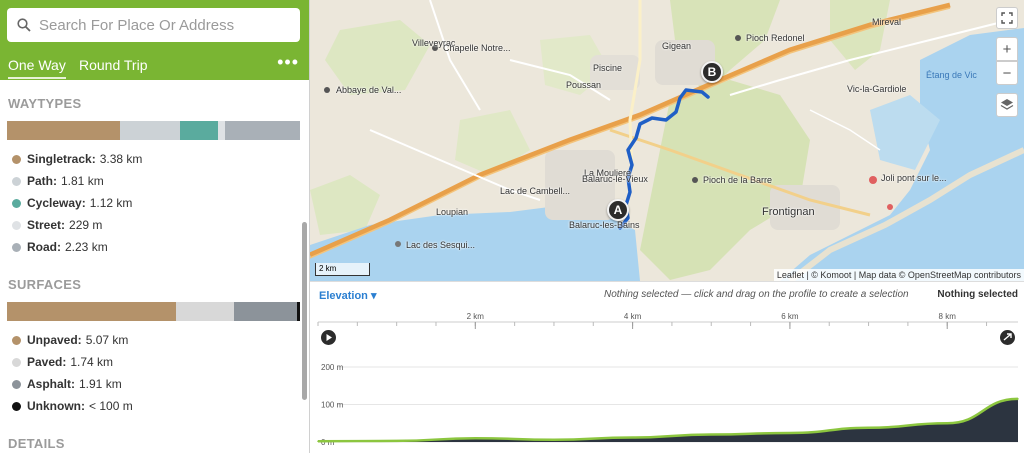 The height and width of the screenshot is (453, 1024). Describe the element at coordinates (615, 179) in the screenshot. I see `map-label: Balaruc-le-Vieux` at that location.